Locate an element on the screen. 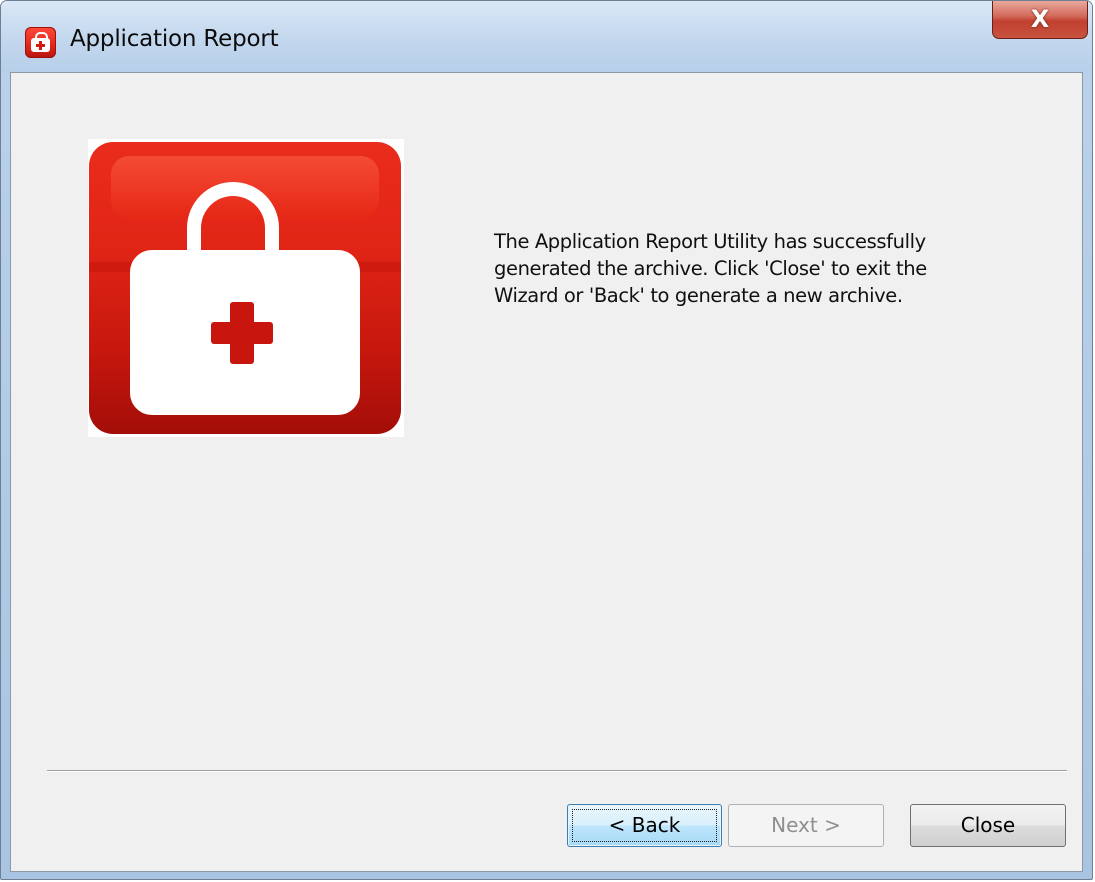 This screenshot has height=882, width=1095. next-button-label: Next > is located at coordinates (806, 825).